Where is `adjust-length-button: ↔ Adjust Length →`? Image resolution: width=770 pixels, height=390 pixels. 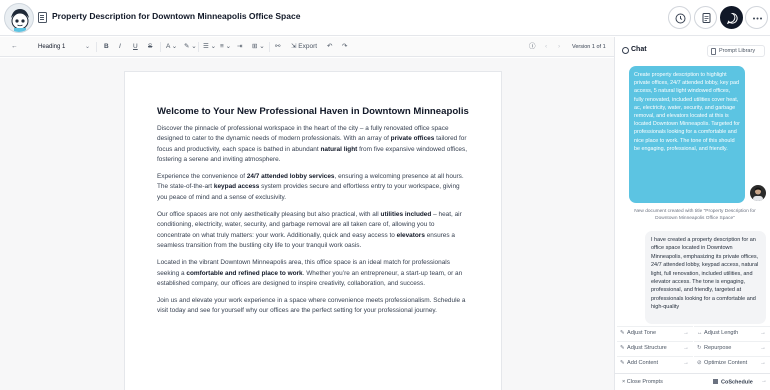 adjust-length-button: ↔ Adjust Length → is located at coordinates (732, 332).